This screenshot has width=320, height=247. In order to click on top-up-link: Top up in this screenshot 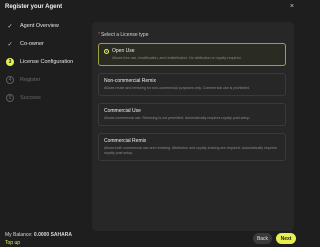, I will do `click(12, 243)`.